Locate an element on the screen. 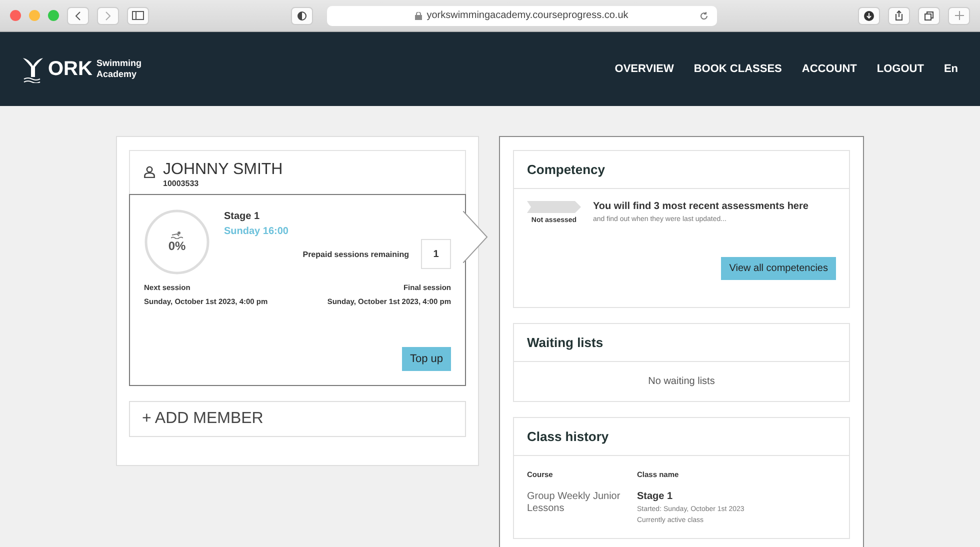 The height and width of the screenshot is (547, 980). half-circle-icon is located at coordinates (301, 15).